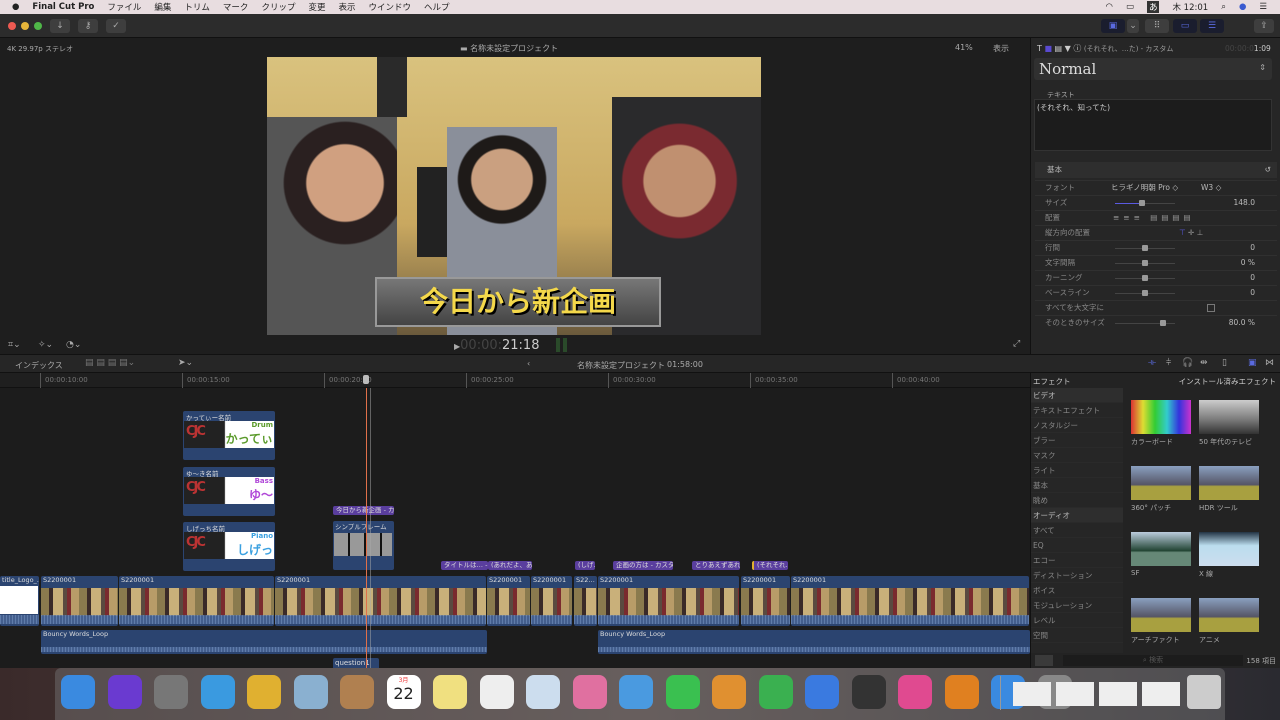 Image resolution: width=1280 pixels, height=720 pixels. Describe the element at coordinates (1077, 455) in the screenshot. I see `effects-category-4: マスク` at that location.